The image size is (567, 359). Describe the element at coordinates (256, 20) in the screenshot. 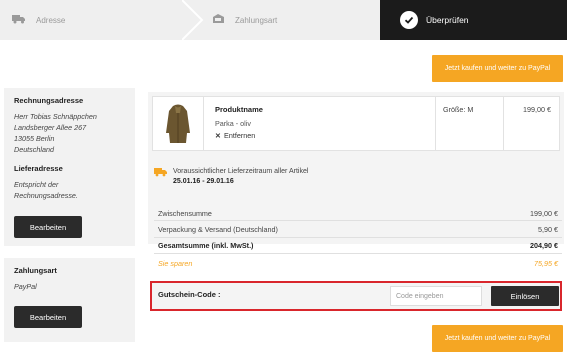

I see `step-payment-label: Zahlungsart` at that location.